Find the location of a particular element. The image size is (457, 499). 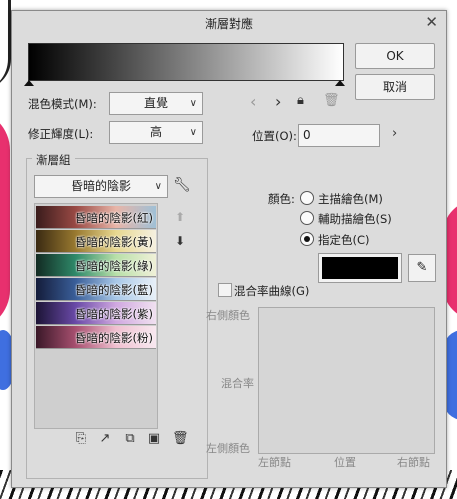

blend-mode-select: 直覺 ∨ is located at coordinates (156, 103).